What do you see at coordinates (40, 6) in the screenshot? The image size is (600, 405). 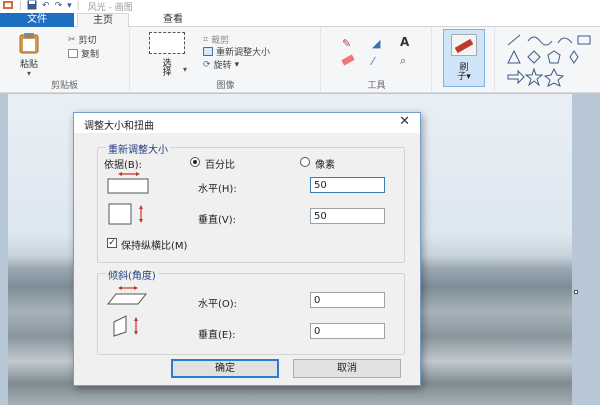 I see `quick-access-toolbar: | ↶ ↷ ▾ |` at bounding box center [40, 6].